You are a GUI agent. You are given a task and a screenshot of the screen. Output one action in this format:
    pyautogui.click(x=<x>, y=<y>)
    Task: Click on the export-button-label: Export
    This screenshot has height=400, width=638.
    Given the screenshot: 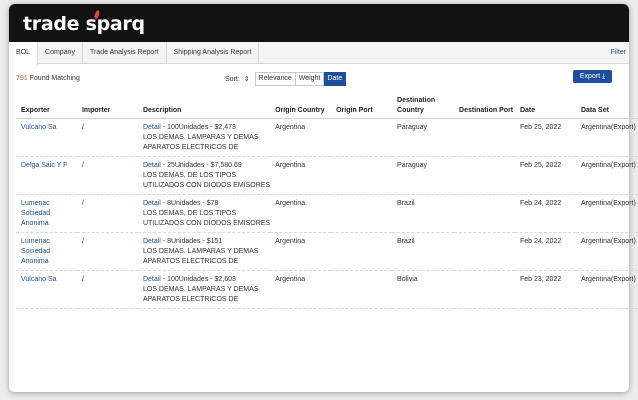 What is the action you would take?
    pyautogui.click(x=590, y=76)
    